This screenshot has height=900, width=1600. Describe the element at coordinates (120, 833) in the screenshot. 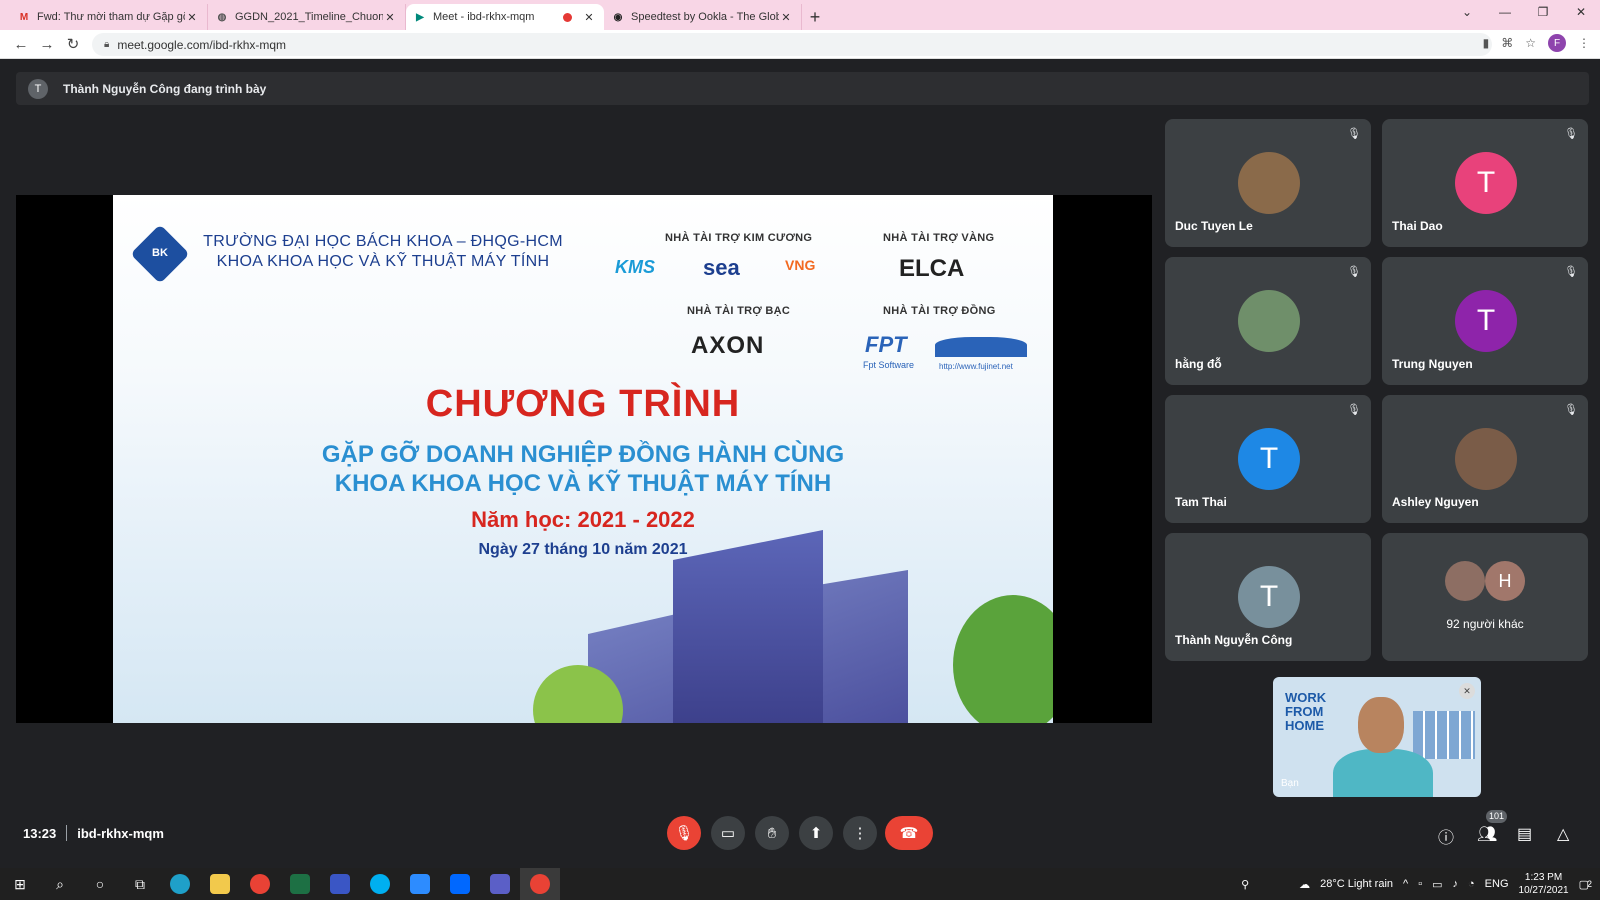

I see `meeting-code: ibd-rkhx-mqm` at that location.